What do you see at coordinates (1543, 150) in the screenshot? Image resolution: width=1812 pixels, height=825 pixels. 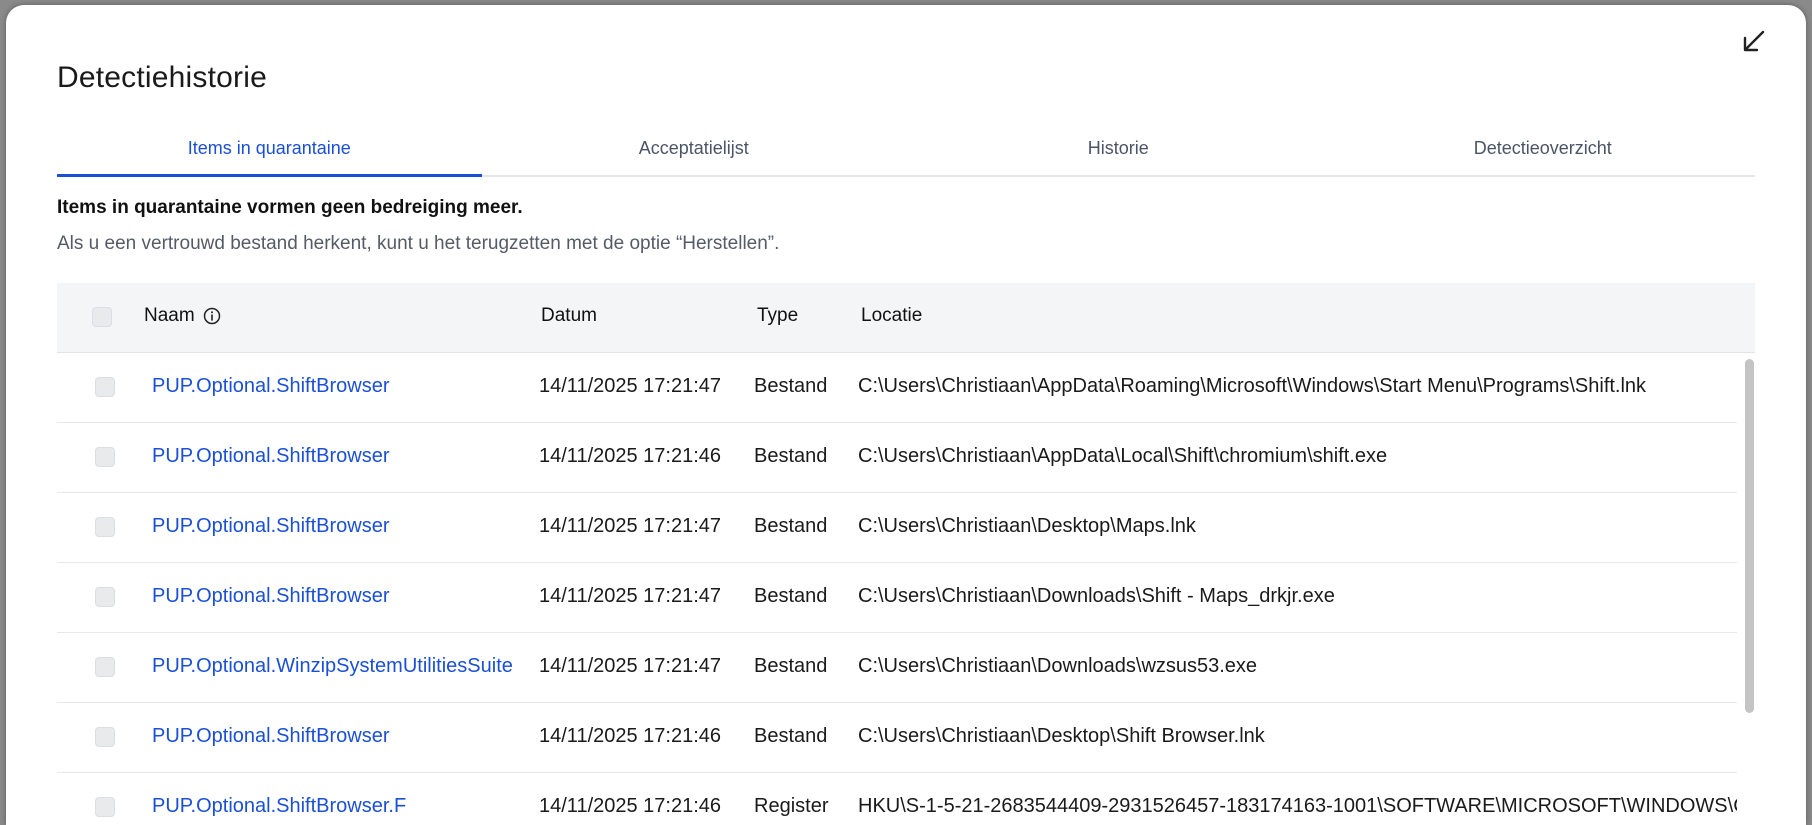 I see `tab-detection-overview: Detectieoverzicht` at bounding box center [1543, 150].